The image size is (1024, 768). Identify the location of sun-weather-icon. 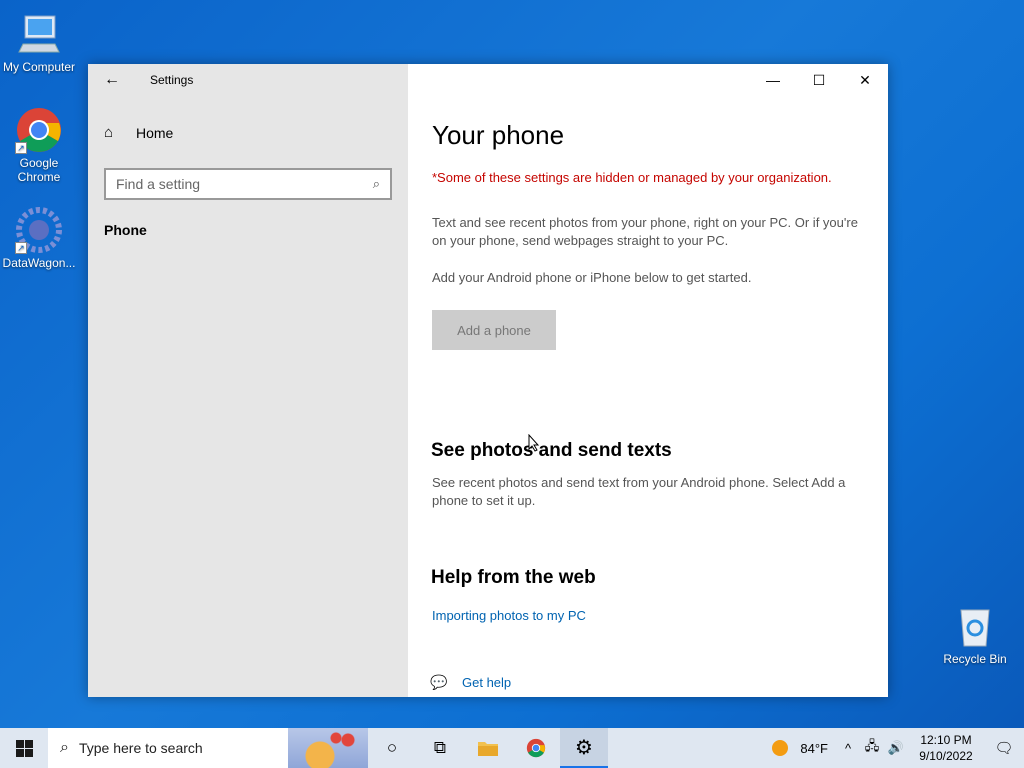
(780, 748).